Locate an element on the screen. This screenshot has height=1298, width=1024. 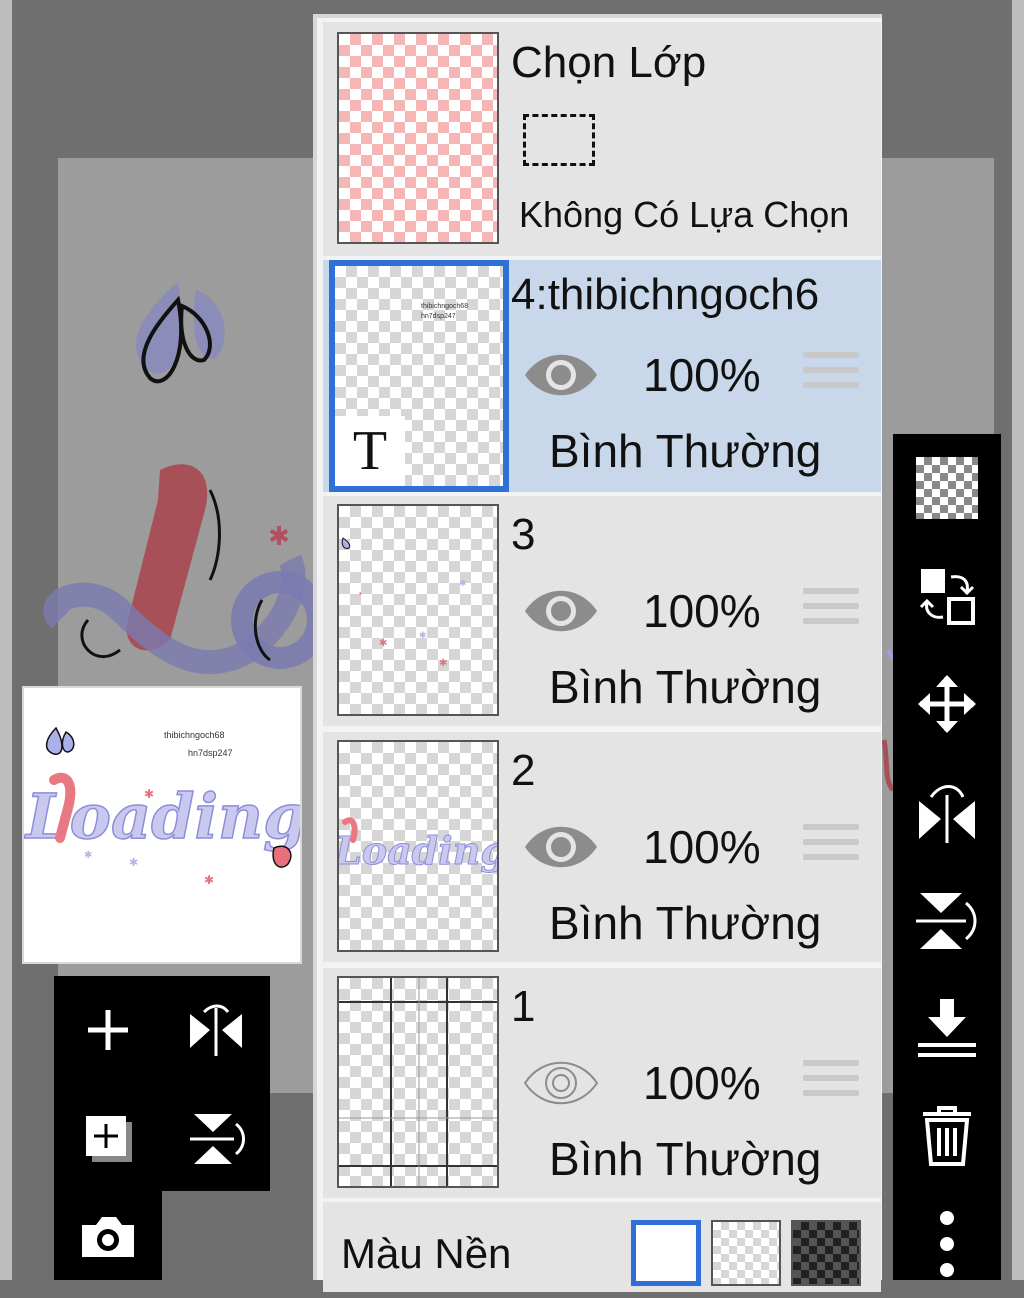
layer-1-thumbnail is located at coordinates (418, 1082).